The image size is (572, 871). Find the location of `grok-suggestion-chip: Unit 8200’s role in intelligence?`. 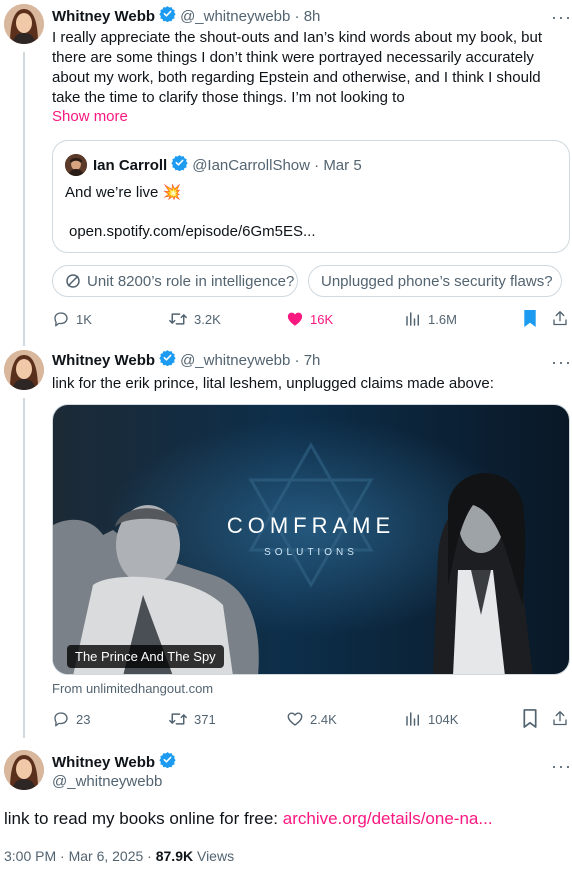

grok-suggestion-chip: Unit 8200’s role in intelligence? is located at coordinates (175, 281).